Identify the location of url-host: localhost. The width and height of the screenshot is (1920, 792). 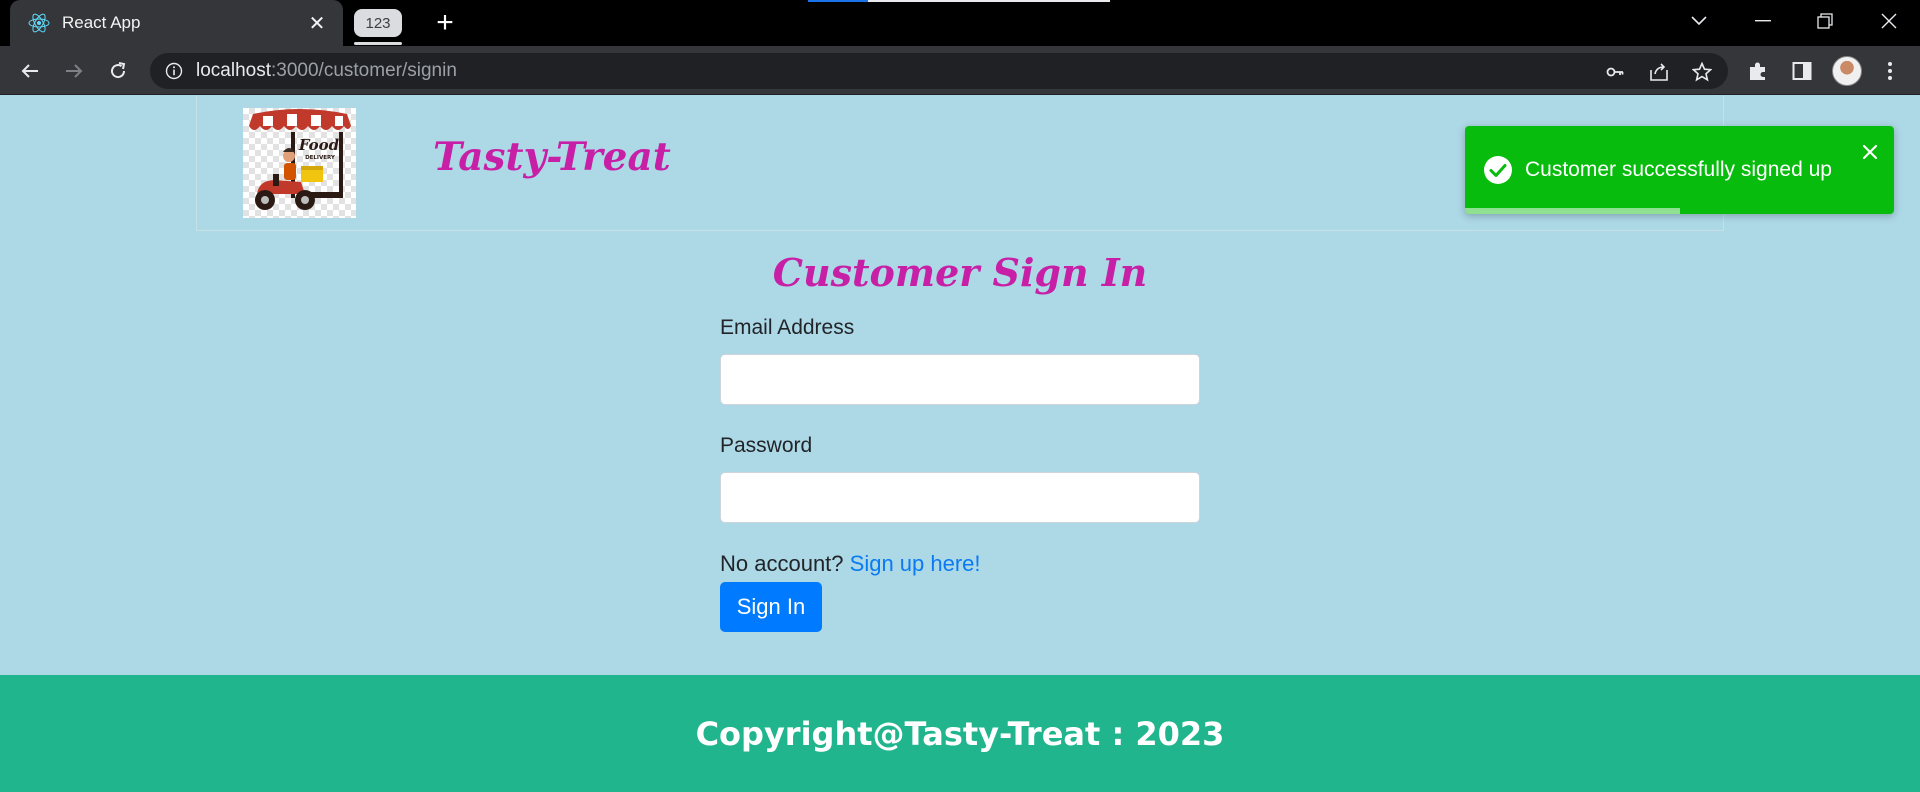
(233, 70).